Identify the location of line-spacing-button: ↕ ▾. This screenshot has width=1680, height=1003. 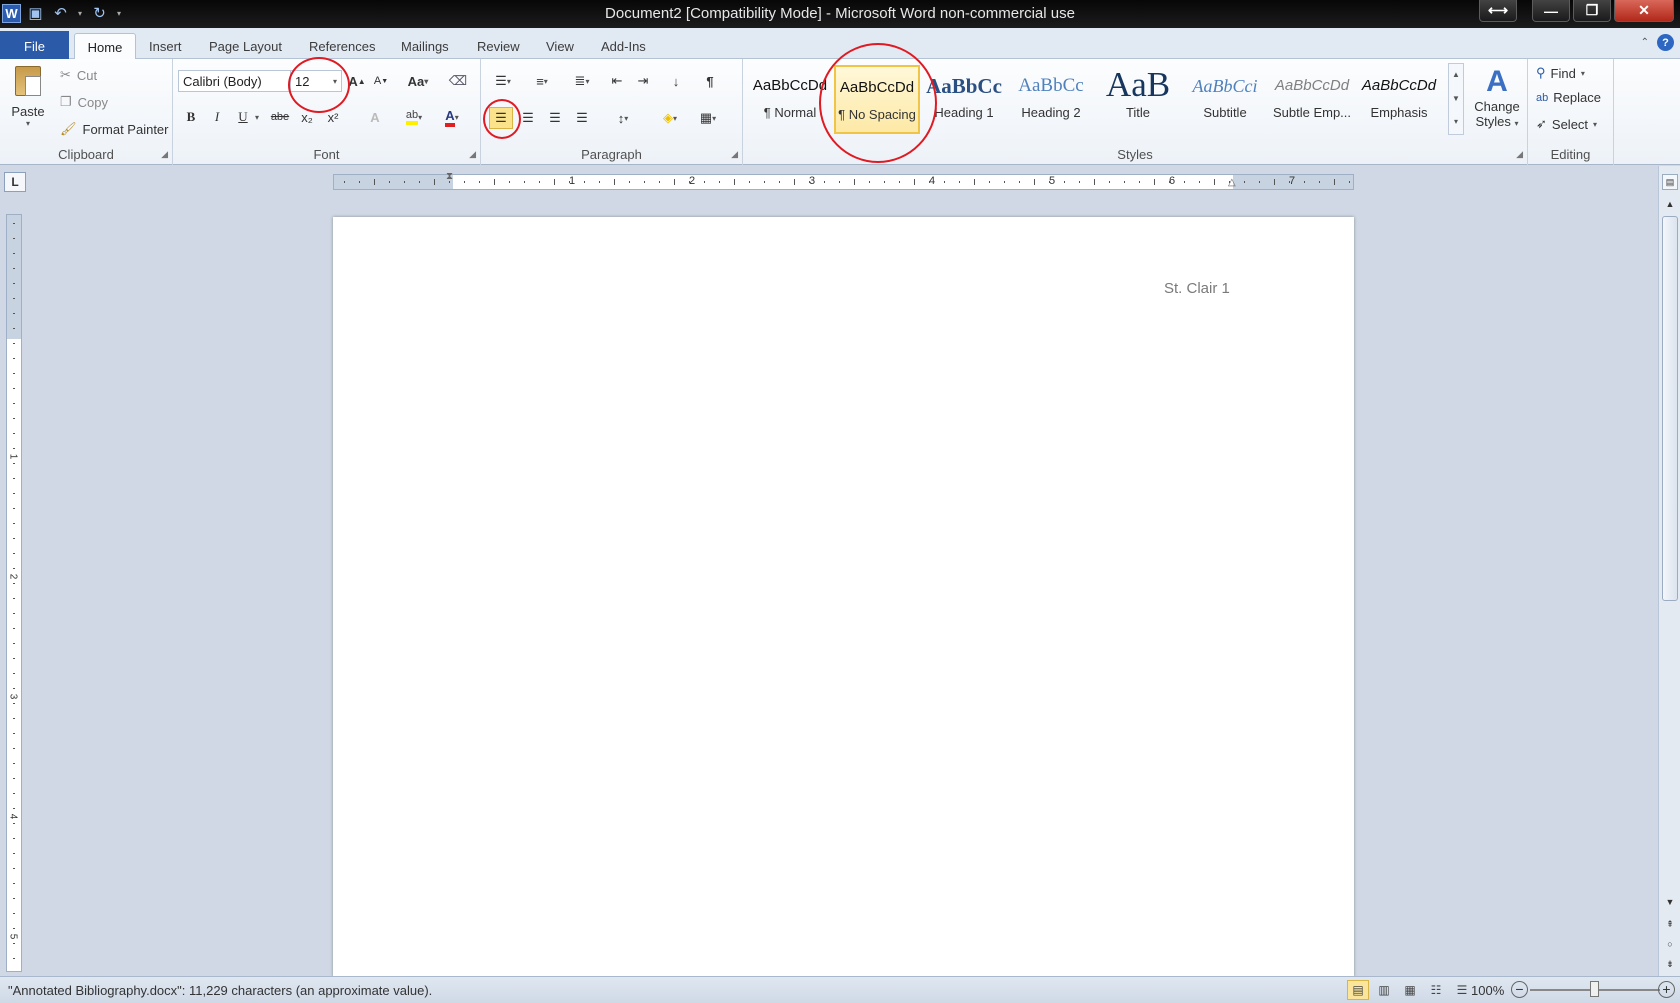
(623, 118).